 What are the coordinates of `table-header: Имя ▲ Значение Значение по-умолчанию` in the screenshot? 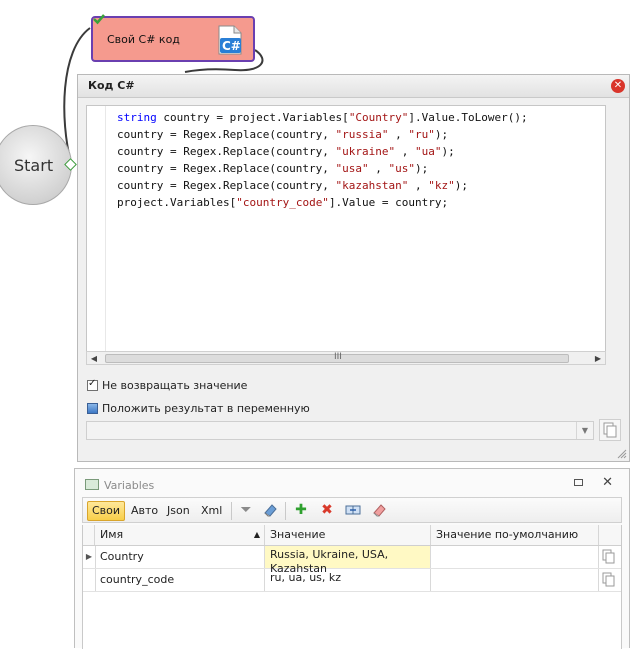 It's located at (352, 535).